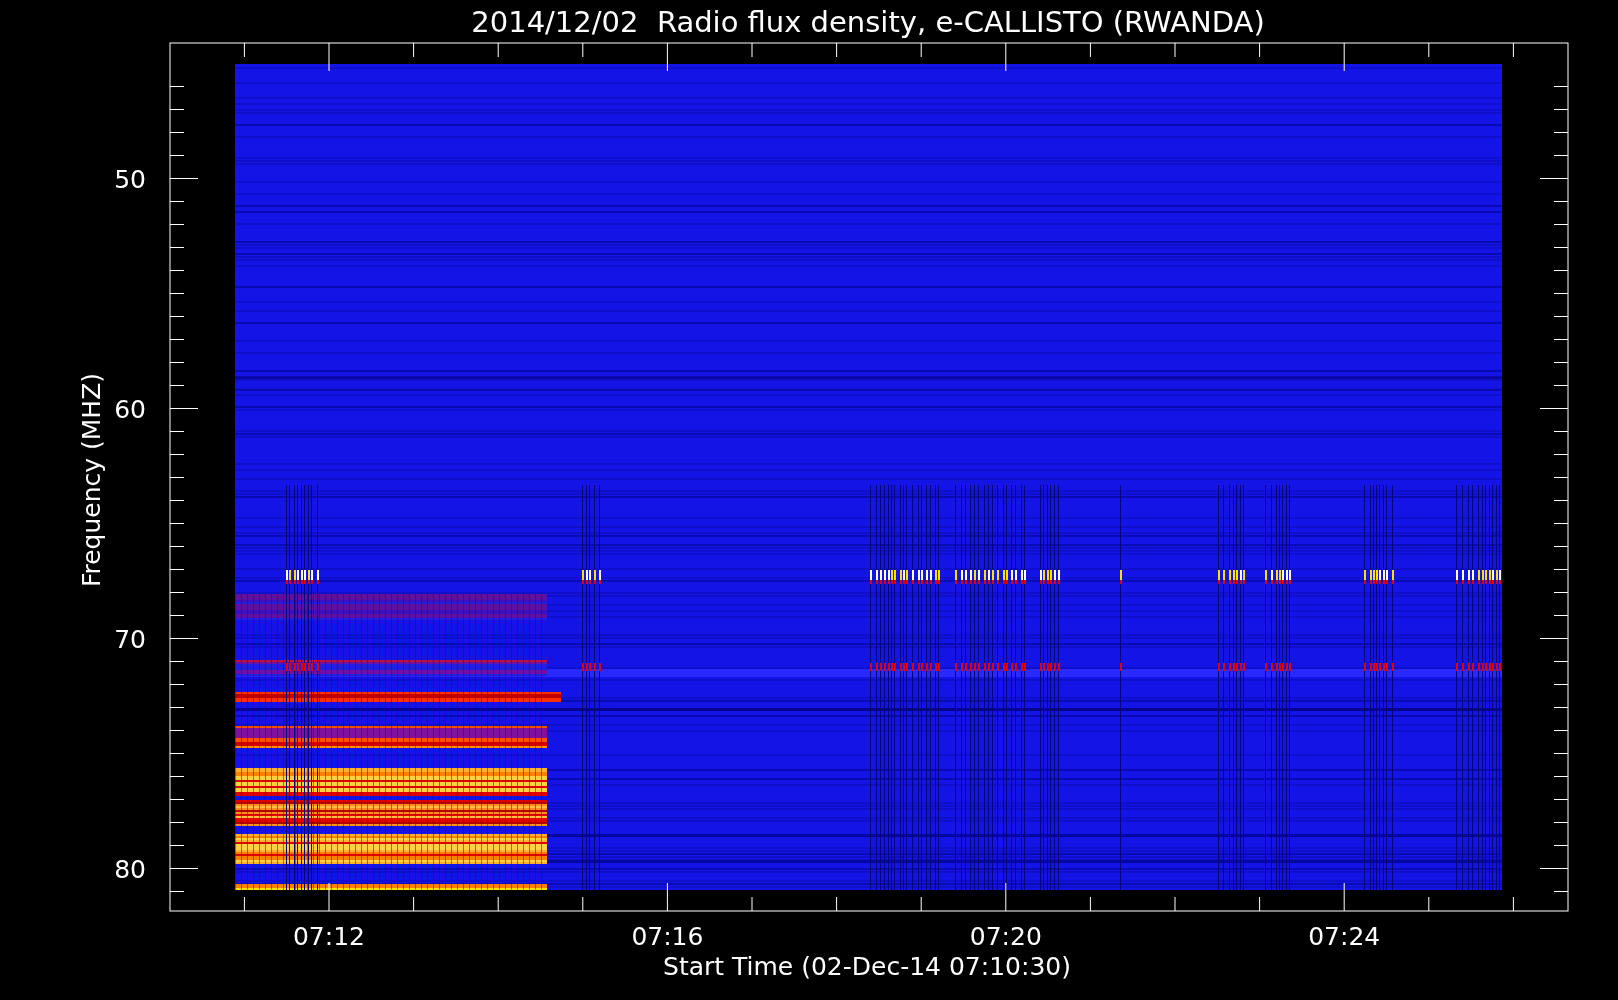 Image resolution: width=1618 pixels, height=1000 pixels. I want to click on y-tick-label: 60, so click(130, 409).